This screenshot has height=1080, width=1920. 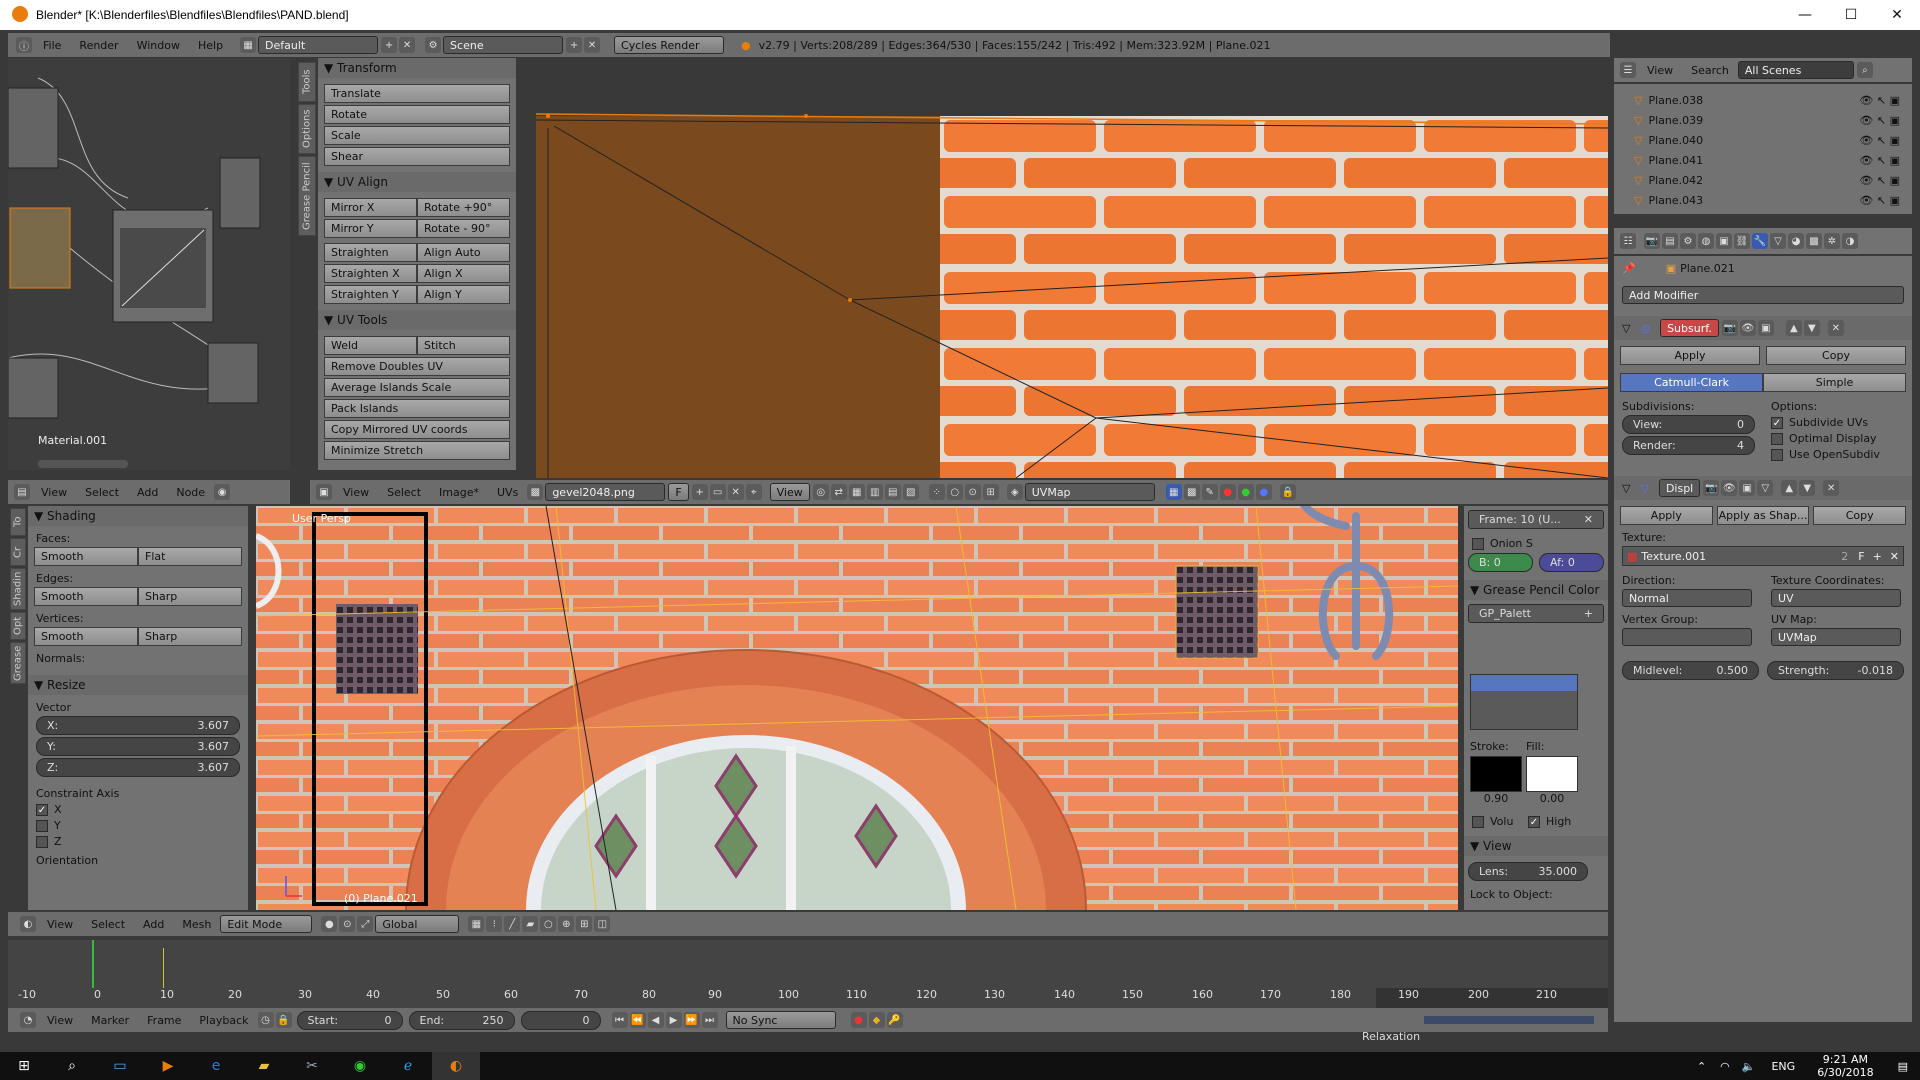 What do you see at coordinates (789, 492) in the screenshot?
I see `uv-view-select: View` at bounding box center [789, 492].